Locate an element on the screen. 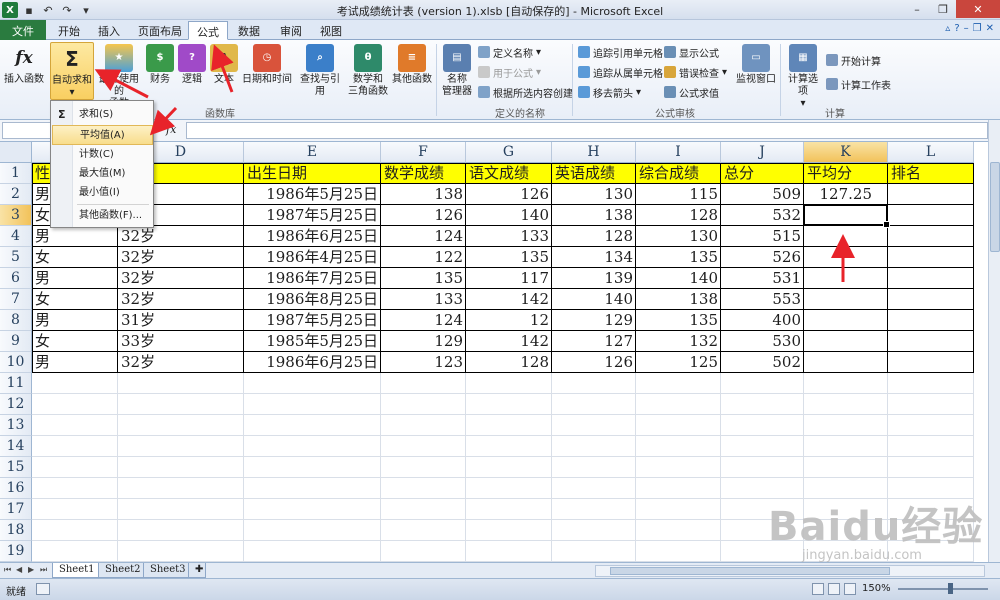 Image resolution: width=1000 pixels, height=600 pixels. table-cell: 1986年4月25日 is located at coordinates (312, 257).